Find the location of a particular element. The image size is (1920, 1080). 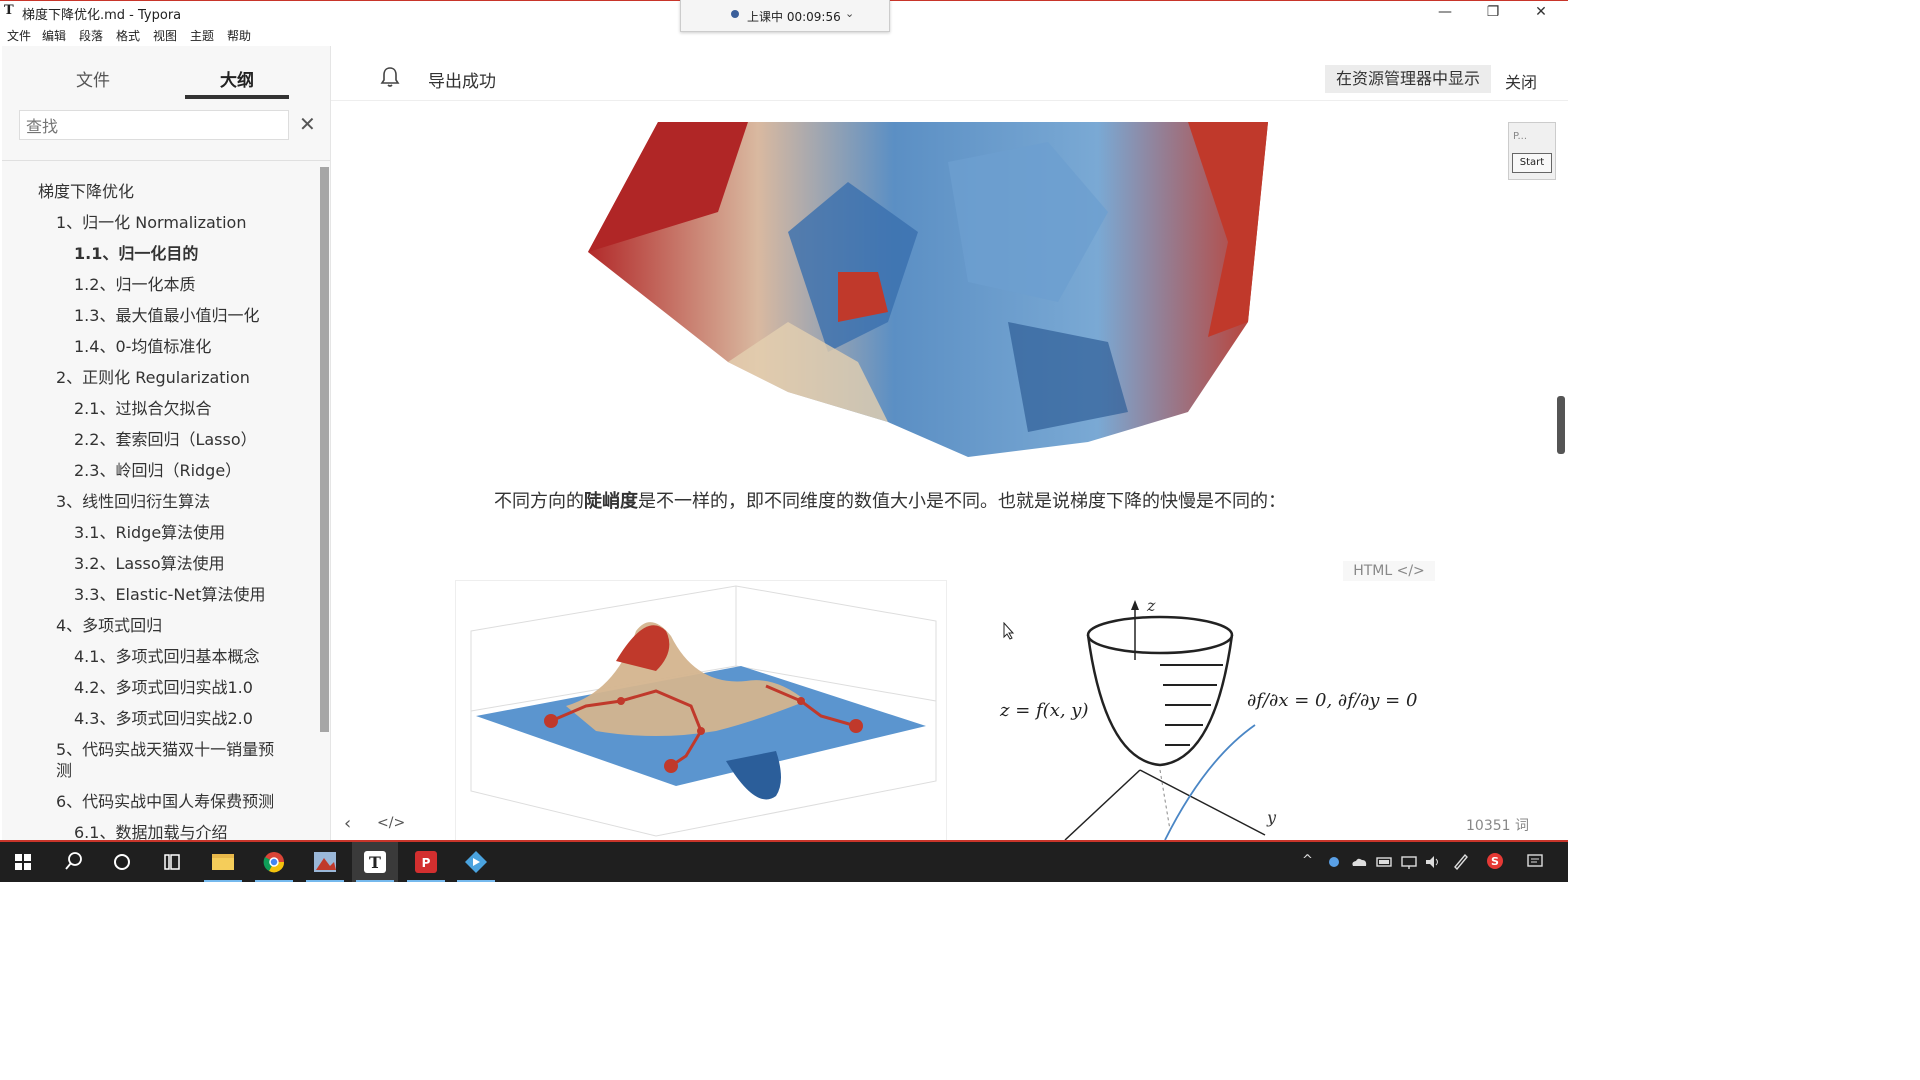

outline-item-active: 1.1、归一化目的 is located at coordinates (136, 252).